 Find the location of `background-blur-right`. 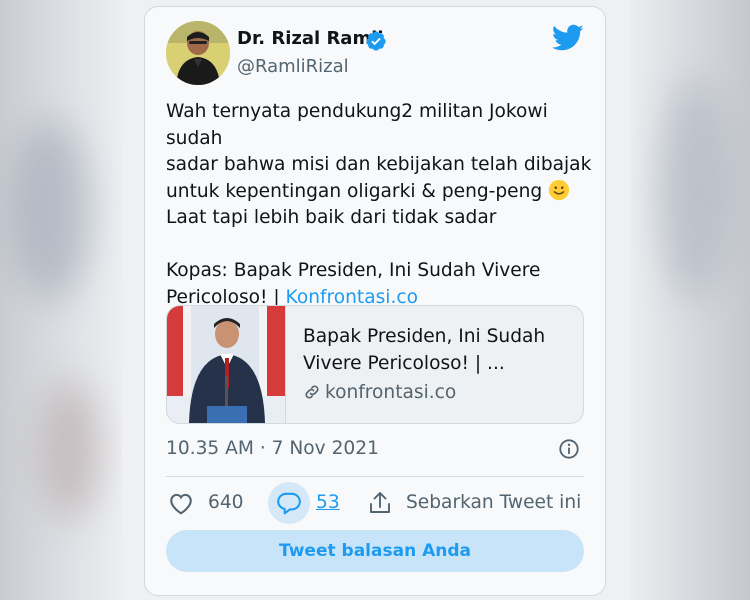

background-blur-right is located at coordinates (695, 190).